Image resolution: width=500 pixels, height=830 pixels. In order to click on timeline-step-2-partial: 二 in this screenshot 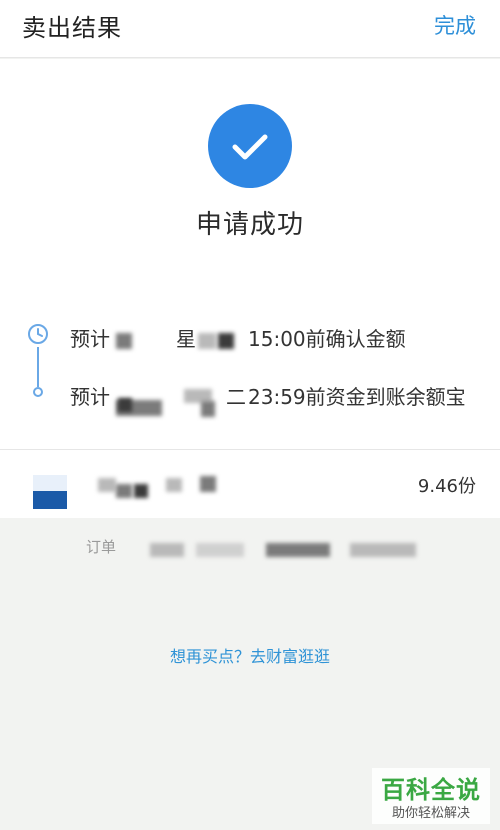, I will do `click(236, 397)`.